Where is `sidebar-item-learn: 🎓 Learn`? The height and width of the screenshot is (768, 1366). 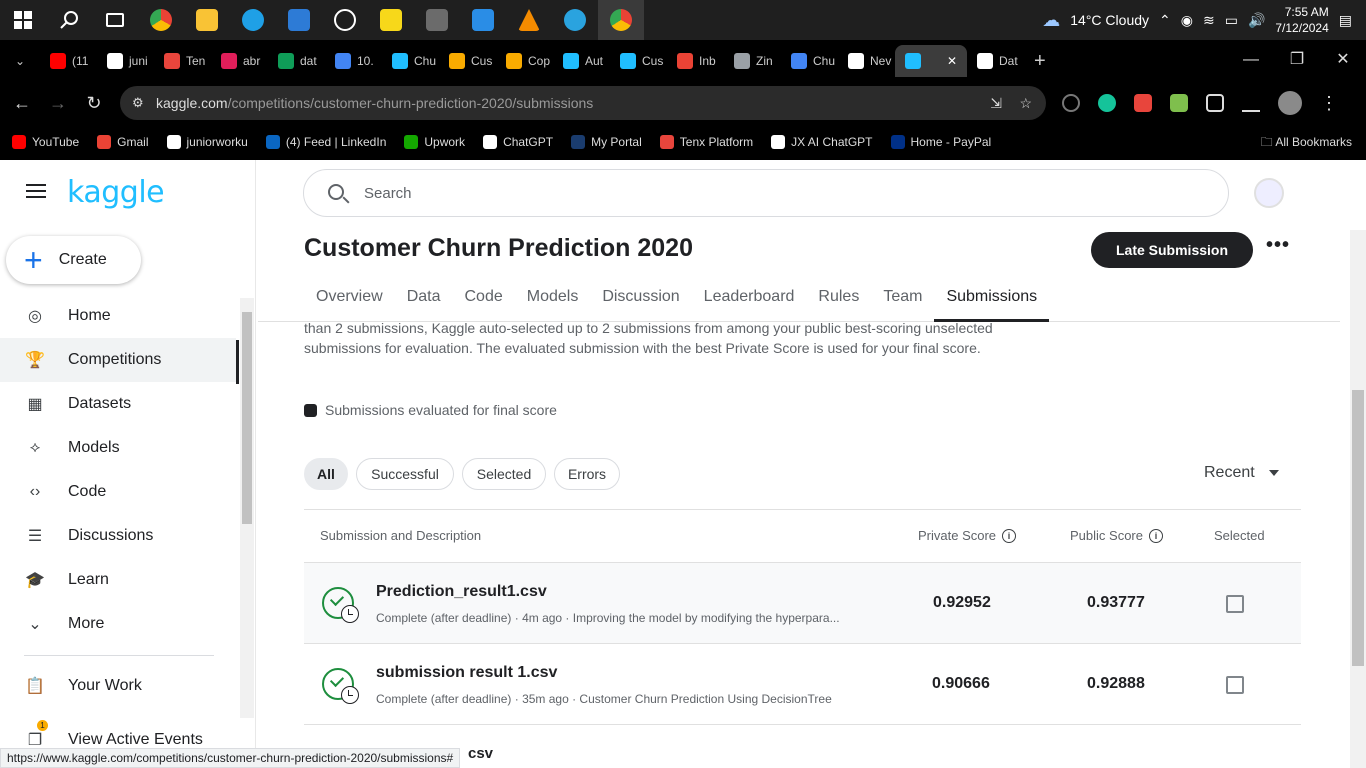
sidebar-item-learn: 🎓 Learn is located at coordinates (118, 580).